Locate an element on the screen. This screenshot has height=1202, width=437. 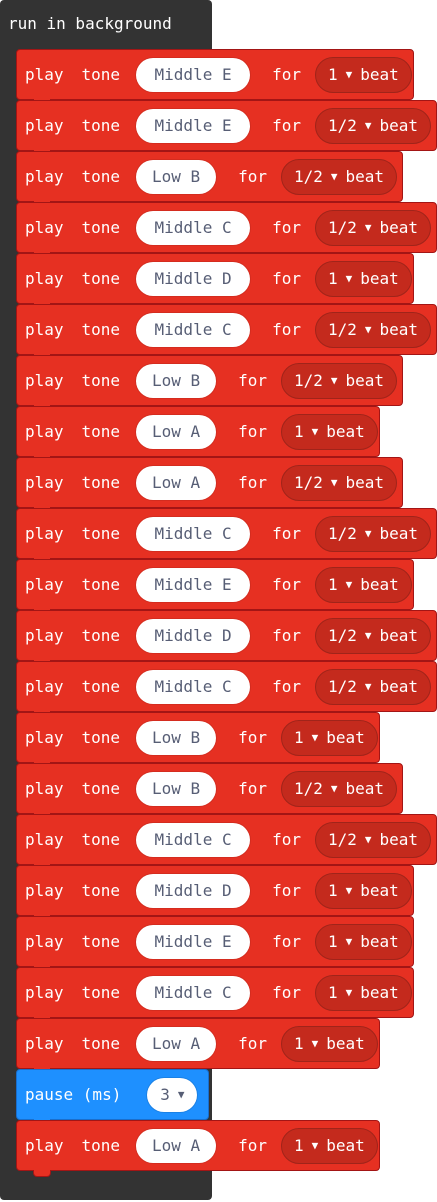
play-tone-block: play tone Low A for 1/2 ▼ beat is located at coordinates (209, 485).